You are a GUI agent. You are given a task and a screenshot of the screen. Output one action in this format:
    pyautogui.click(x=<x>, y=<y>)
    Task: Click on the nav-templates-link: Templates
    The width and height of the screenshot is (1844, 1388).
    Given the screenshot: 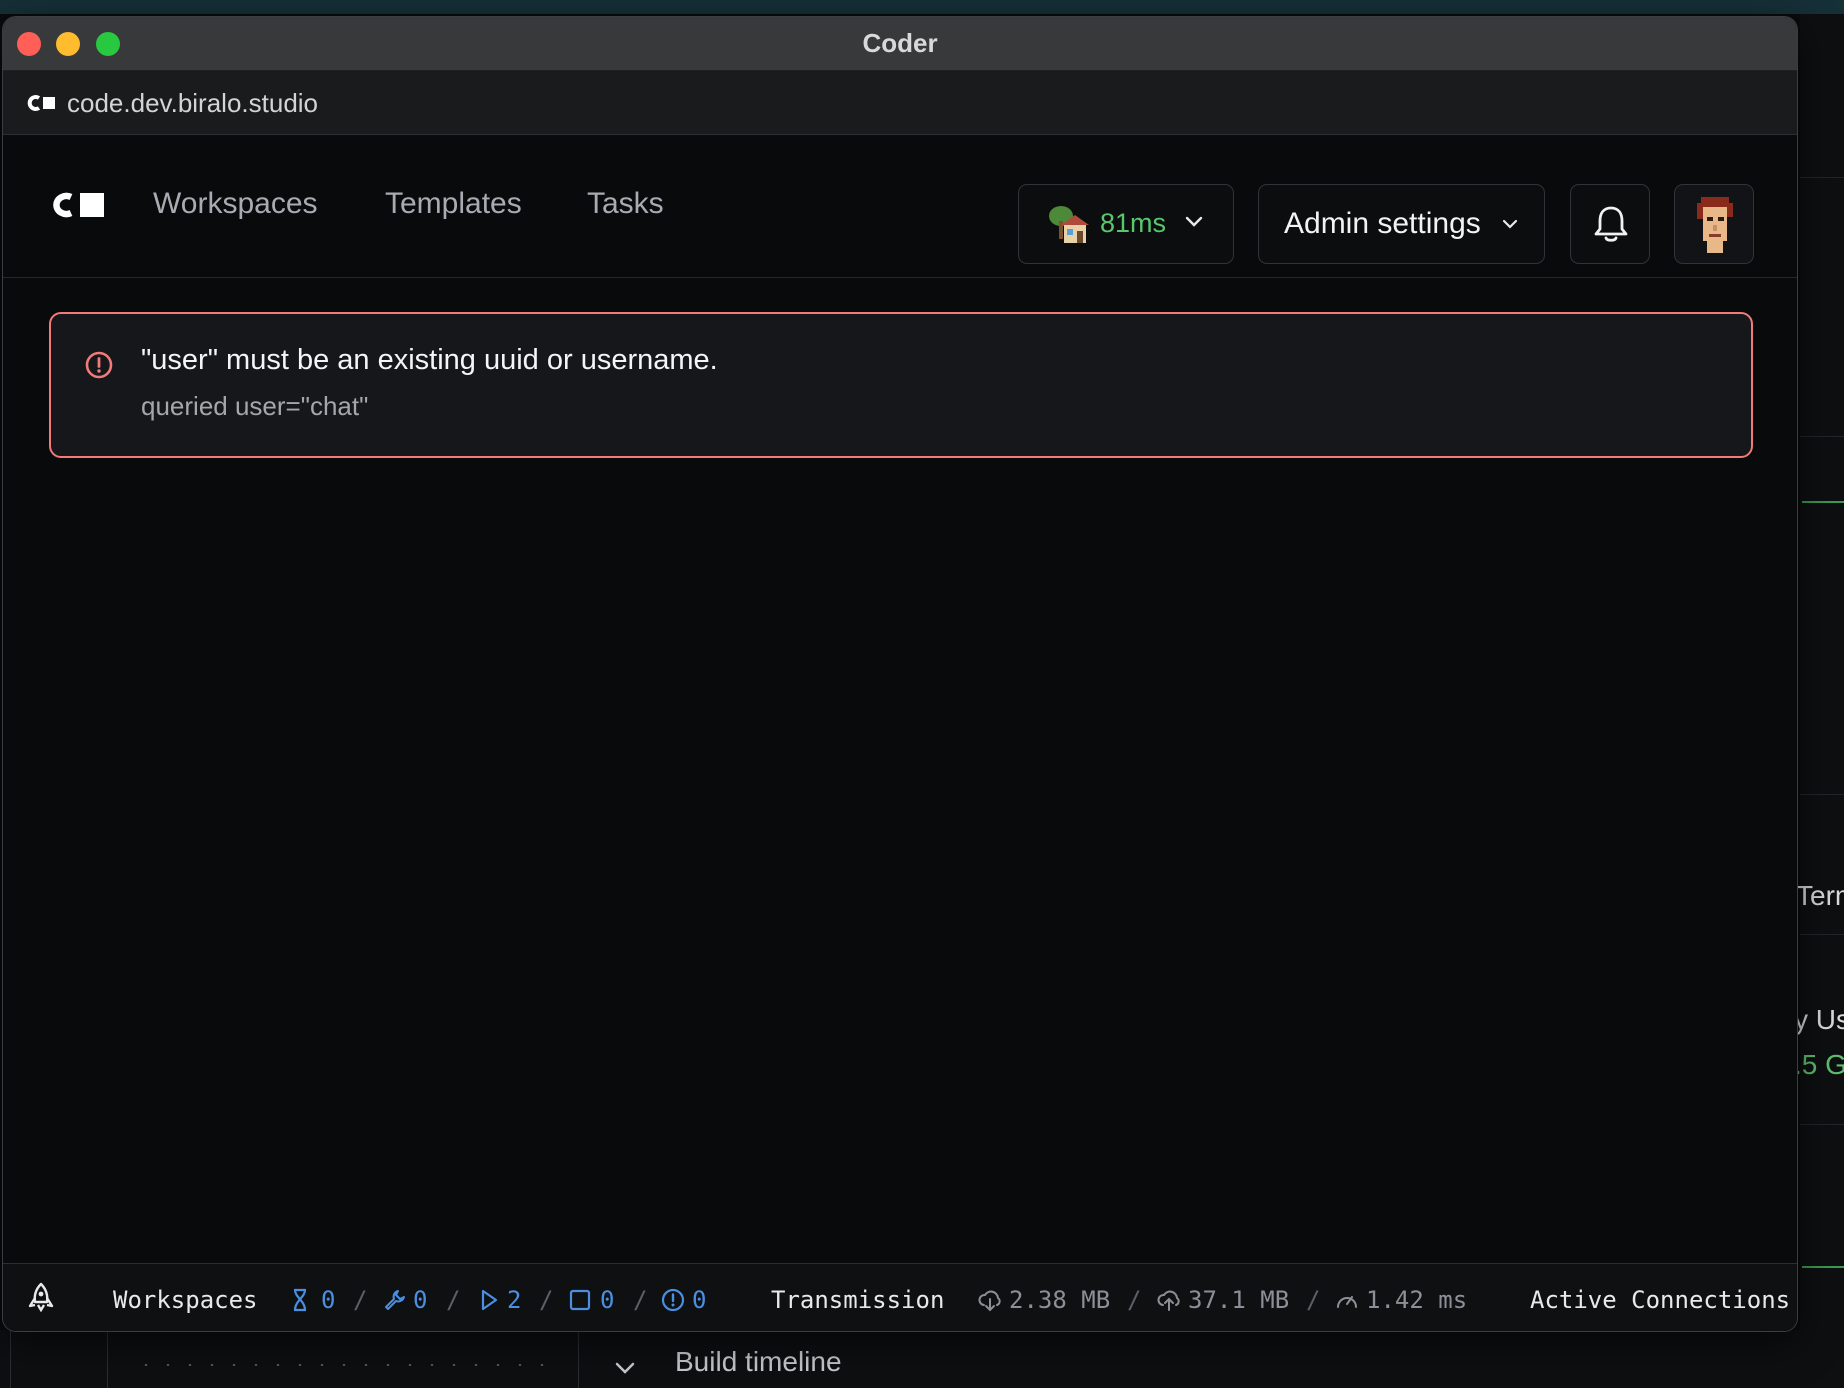 What is the action you would take?
    pyautogui.click(x=453, y=204)
    